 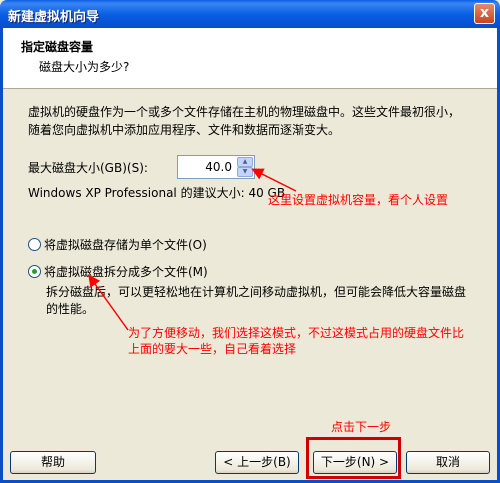 What do you see at coordinates (448, 462) in the screenshot?
I see `cancel-button: 取消` at bounding box center [448, 462].